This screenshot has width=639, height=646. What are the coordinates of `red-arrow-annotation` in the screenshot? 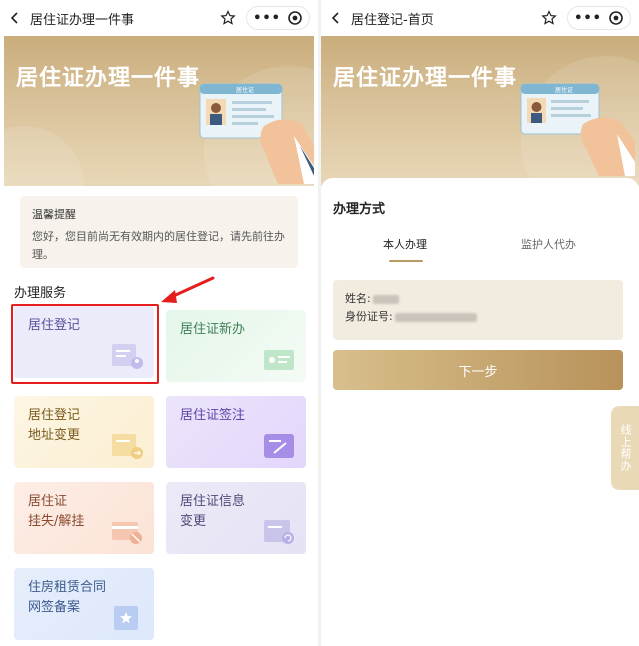 It's located at (188, 289).